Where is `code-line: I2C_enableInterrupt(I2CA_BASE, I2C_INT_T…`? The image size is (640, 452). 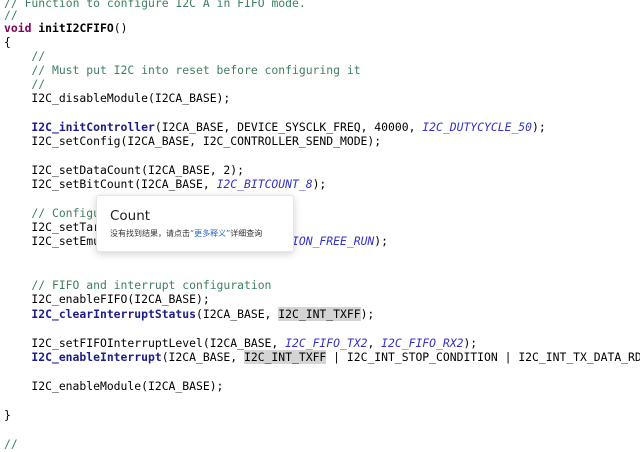 code-line: I2C_enableInterrupt(I2CA_BASE, I2C_INT_T… is located at coordinates (335, 357).